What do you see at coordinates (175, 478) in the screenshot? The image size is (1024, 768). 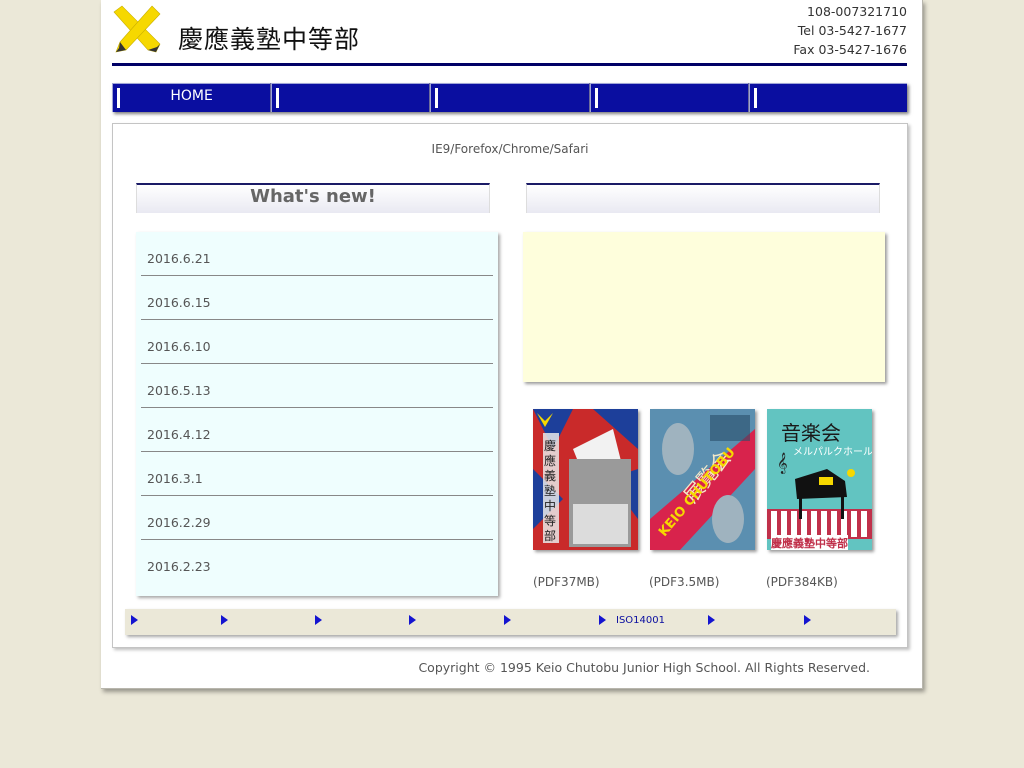 I see `news-date: 2016.3.1` at bounding box center [175, 478].